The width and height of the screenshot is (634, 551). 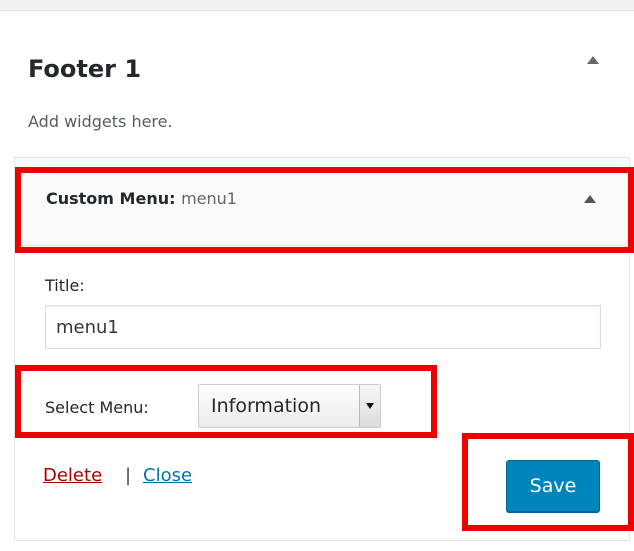 I want to click on sidebar-description: Add widgets here., so click(x=100, y=121).